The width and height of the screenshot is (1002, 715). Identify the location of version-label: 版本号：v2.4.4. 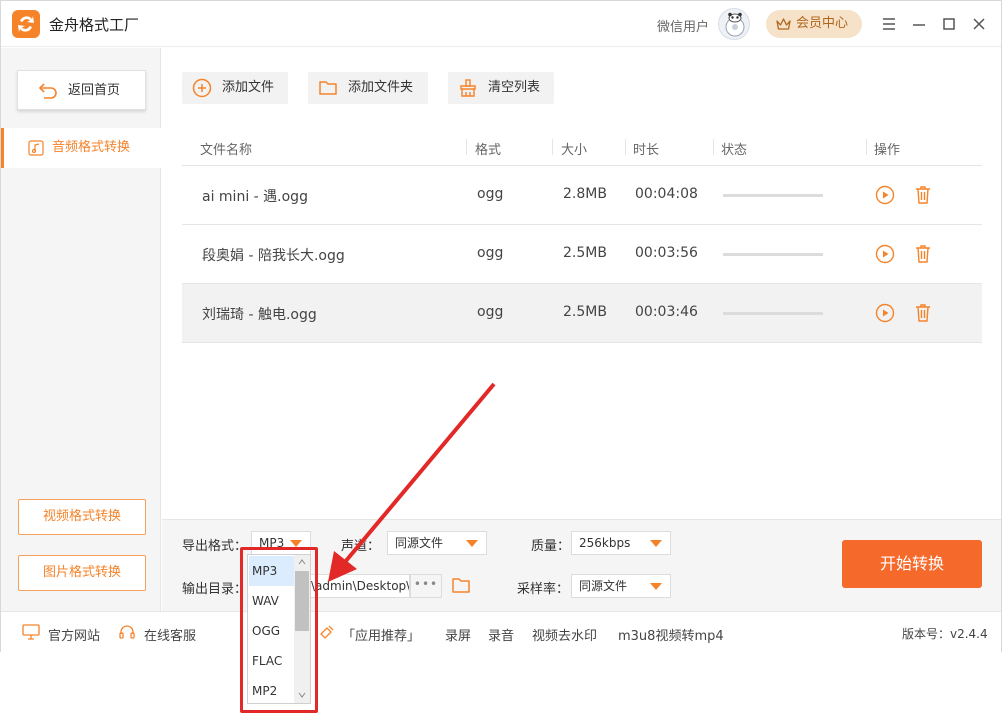
(945, 634).